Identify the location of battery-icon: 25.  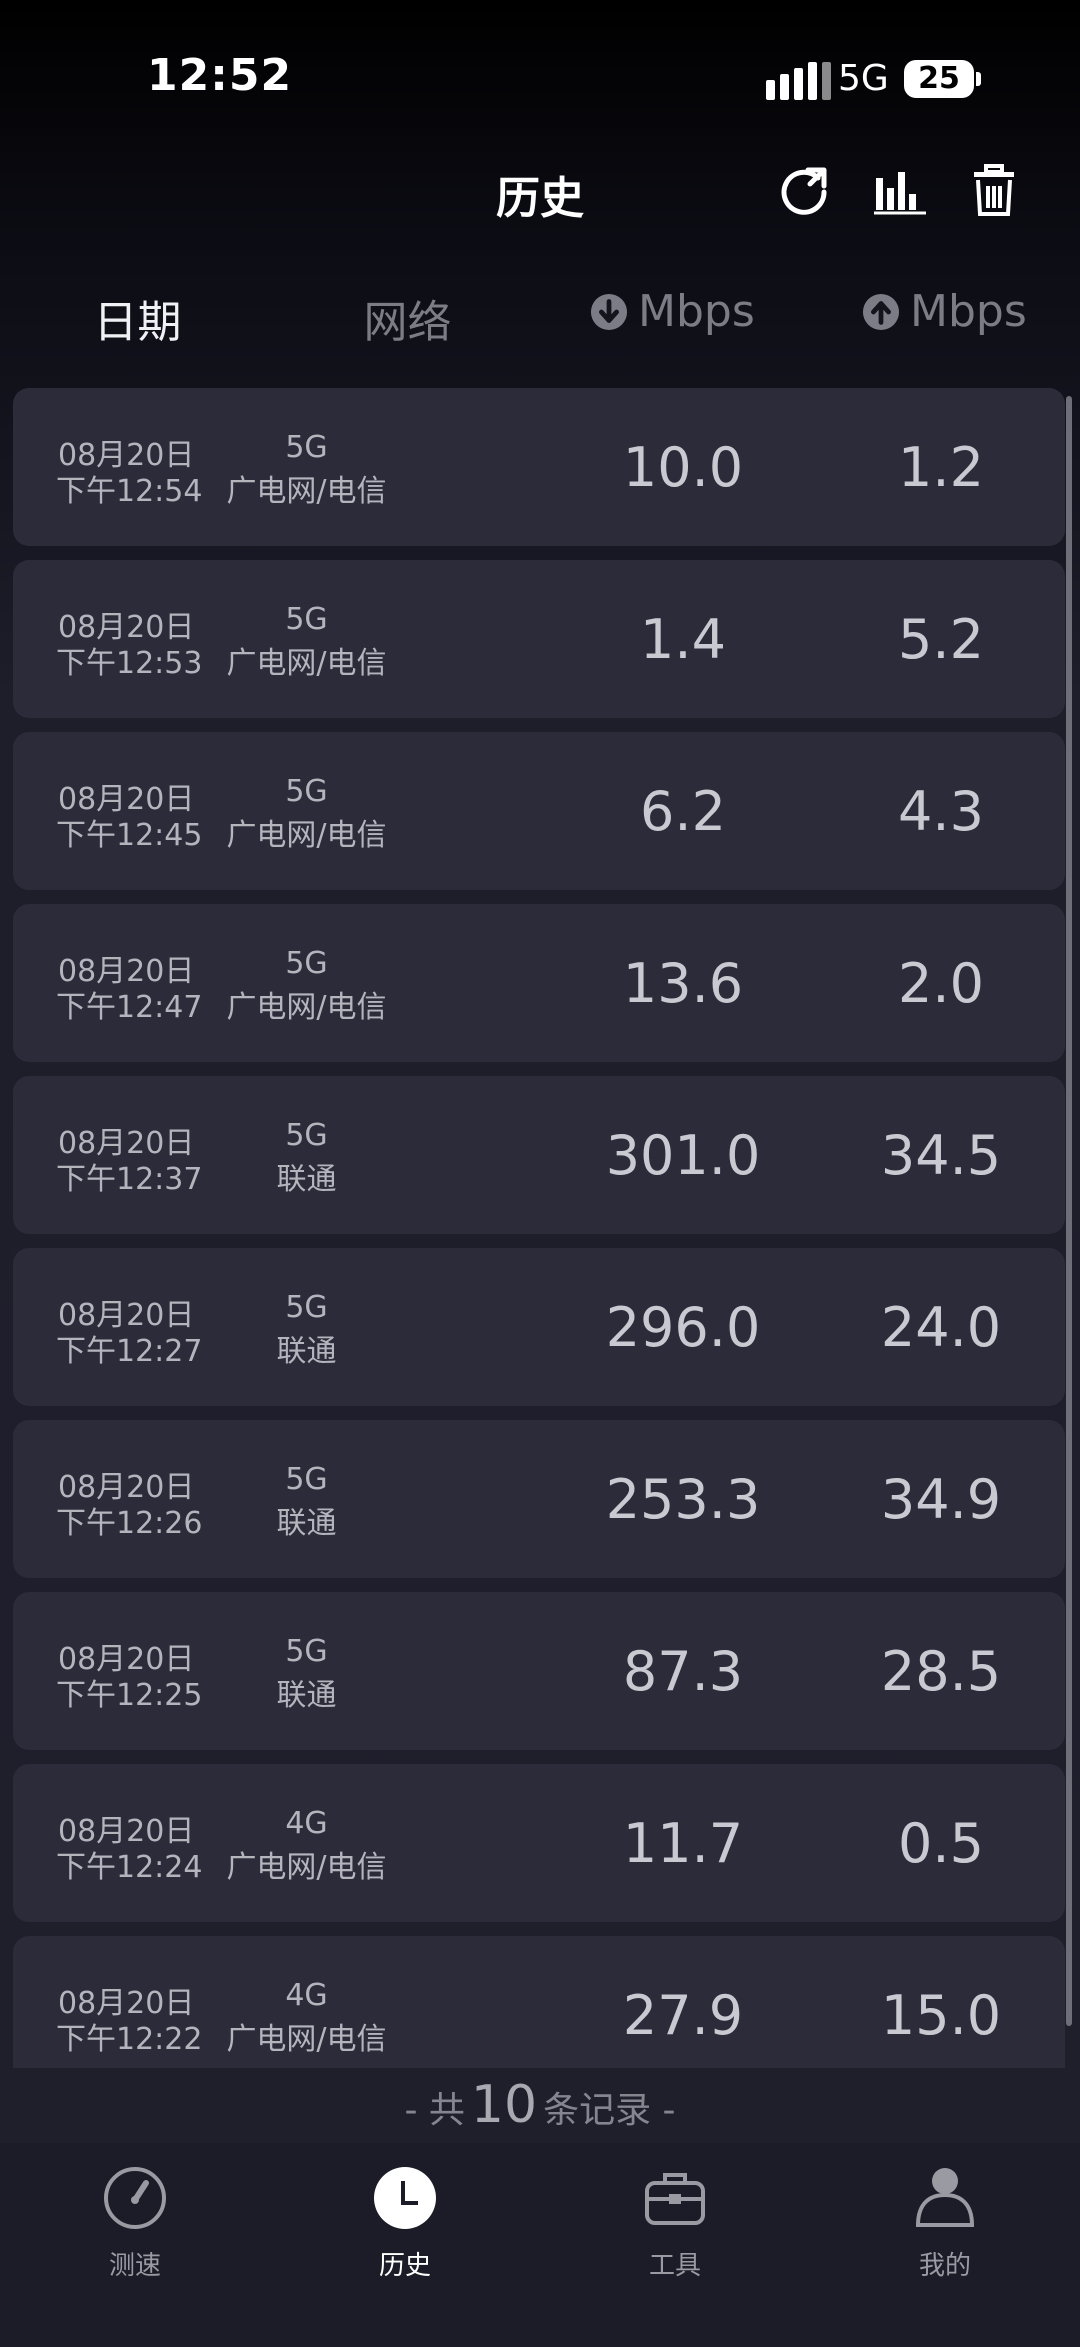
(942, 79).